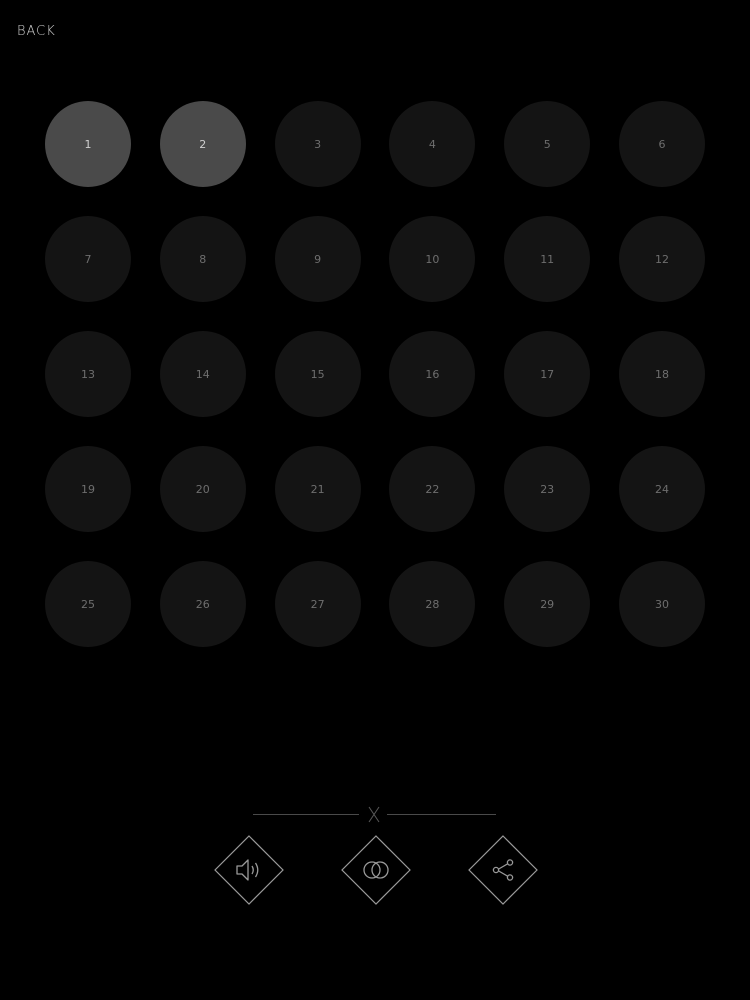 The height and width of the screenshot is (1000, 750). I want to click on level-button-6: 6, so click(661, 144).